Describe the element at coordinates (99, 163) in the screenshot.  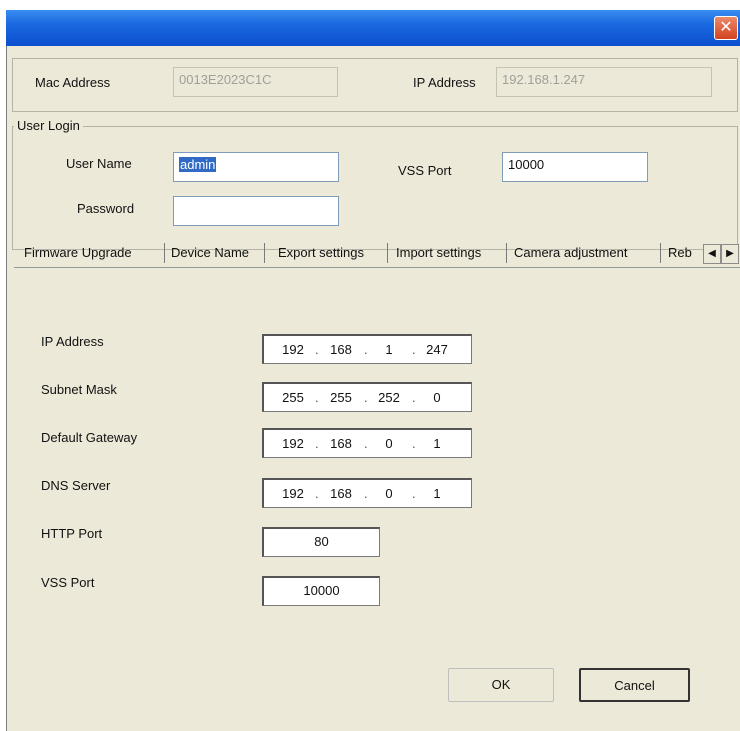
I see `username-label: User Name` at that location.